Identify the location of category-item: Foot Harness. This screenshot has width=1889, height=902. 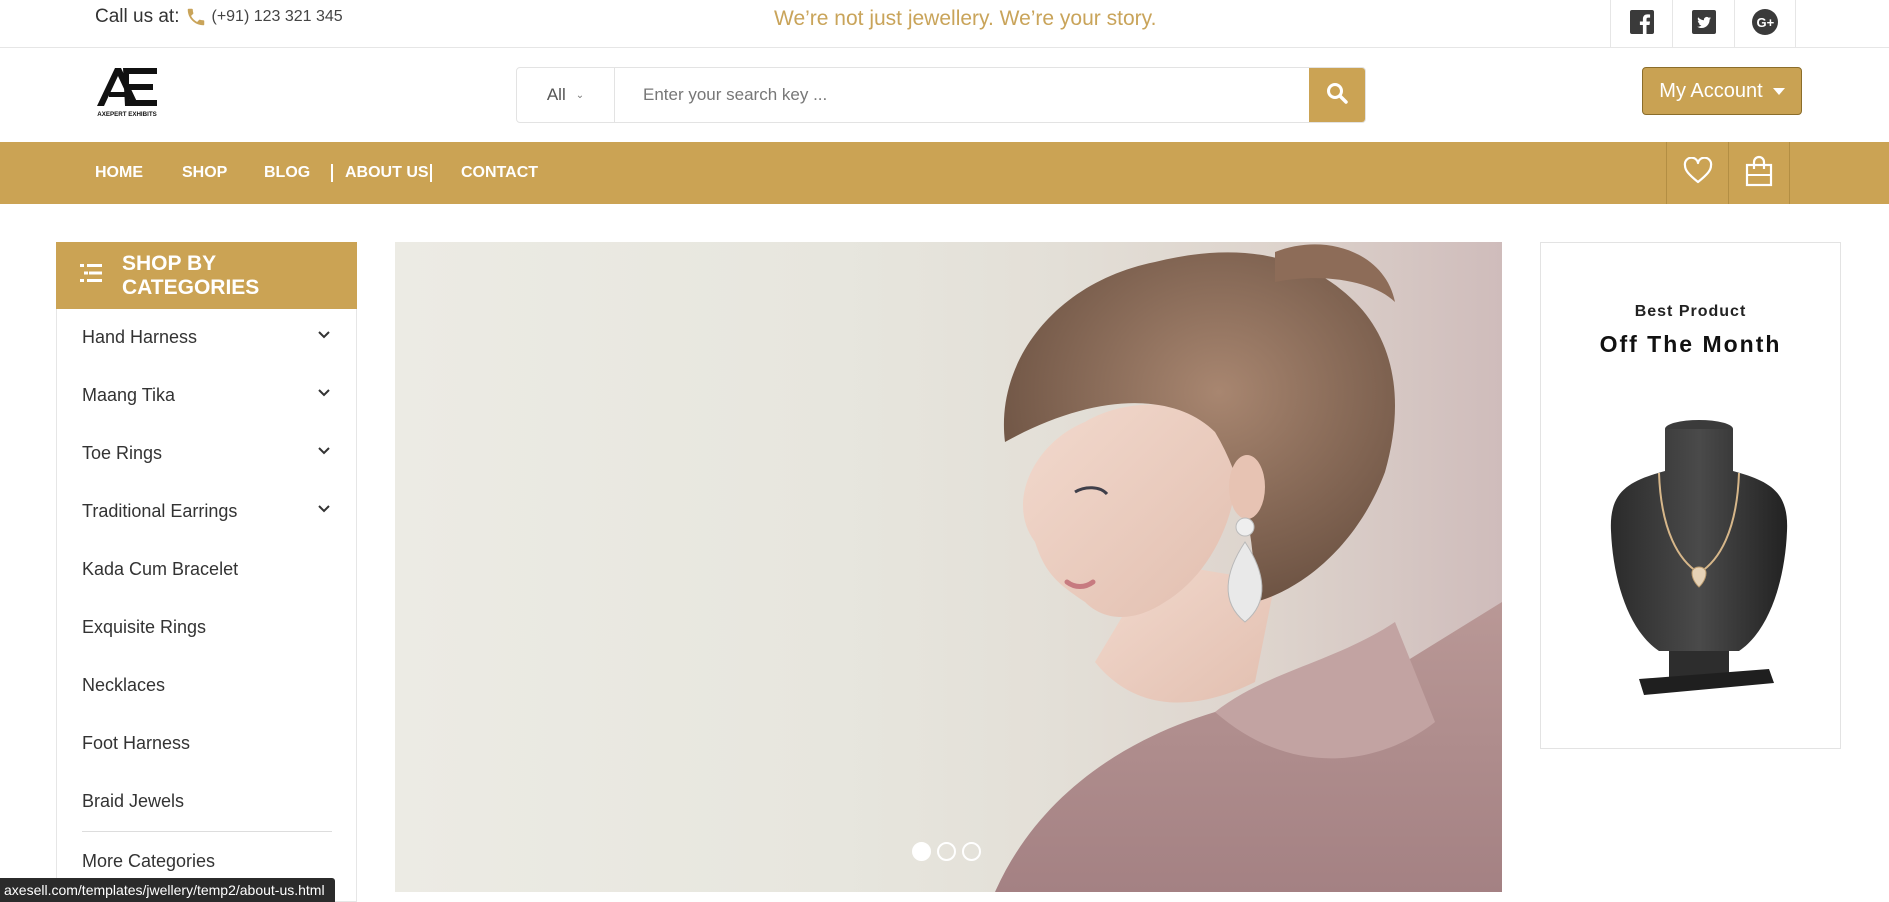
(207, 743).